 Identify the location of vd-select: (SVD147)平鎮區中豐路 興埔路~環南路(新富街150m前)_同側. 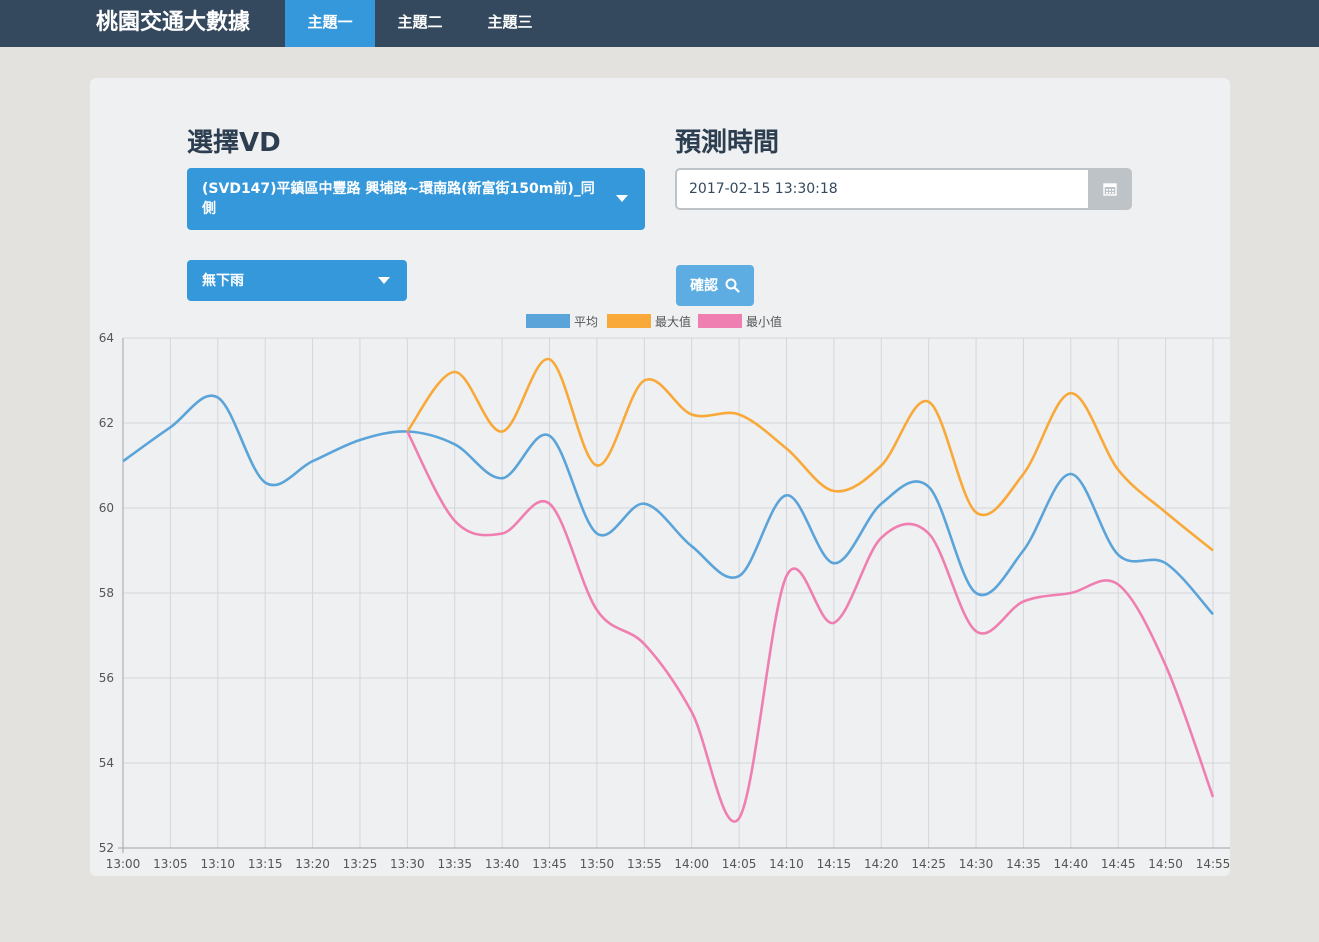
(416, 199).